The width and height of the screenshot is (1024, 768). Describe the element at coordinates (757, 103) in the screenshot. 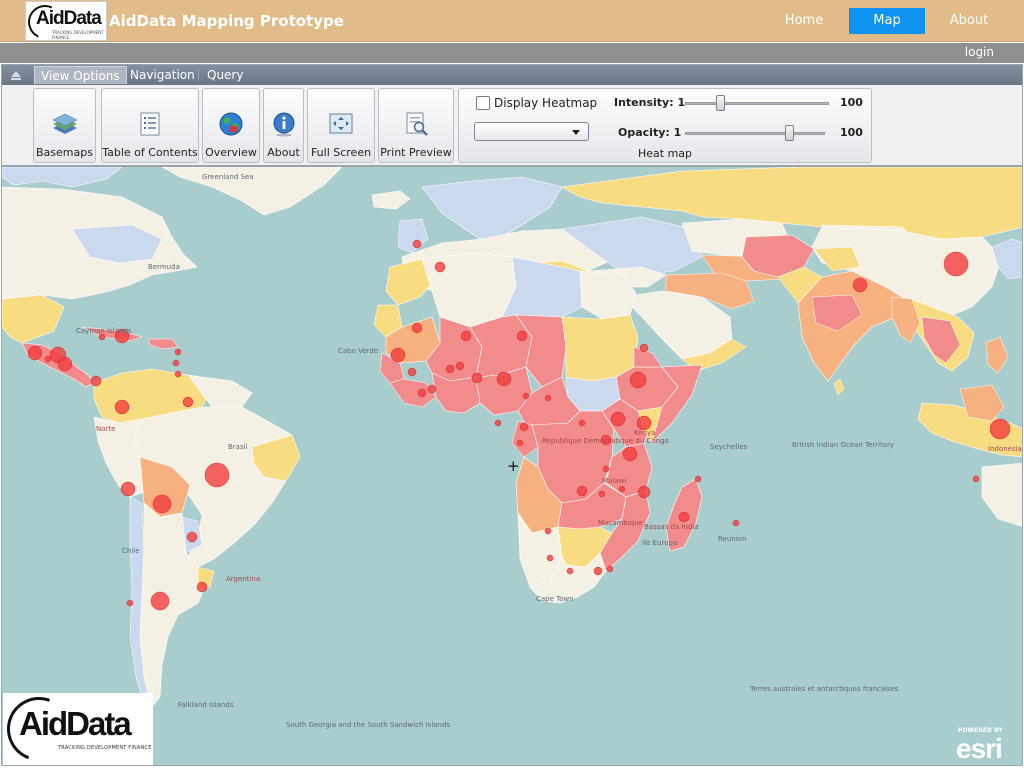

I see `intensity-slider-track` at that location.